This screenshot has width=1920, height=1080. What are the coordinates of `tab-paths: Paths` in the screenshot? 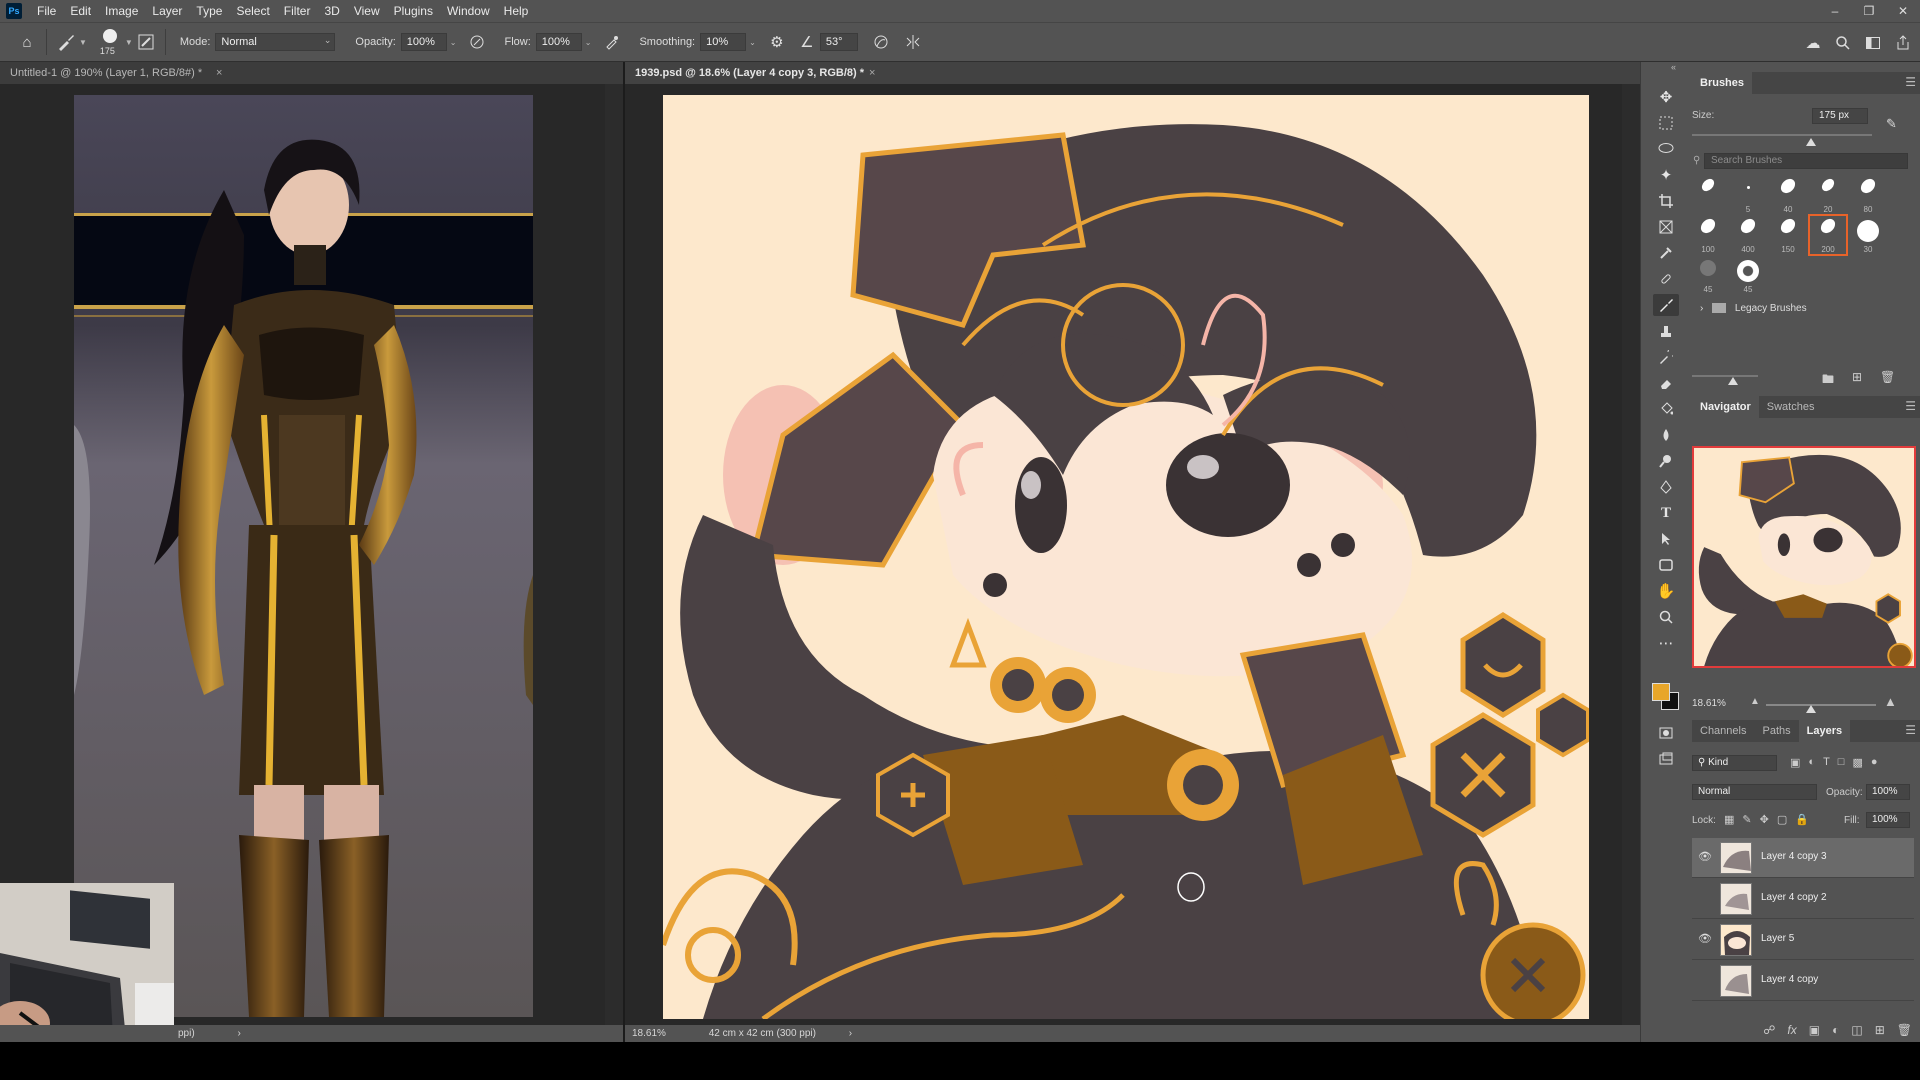 It's located at (1776, 731).